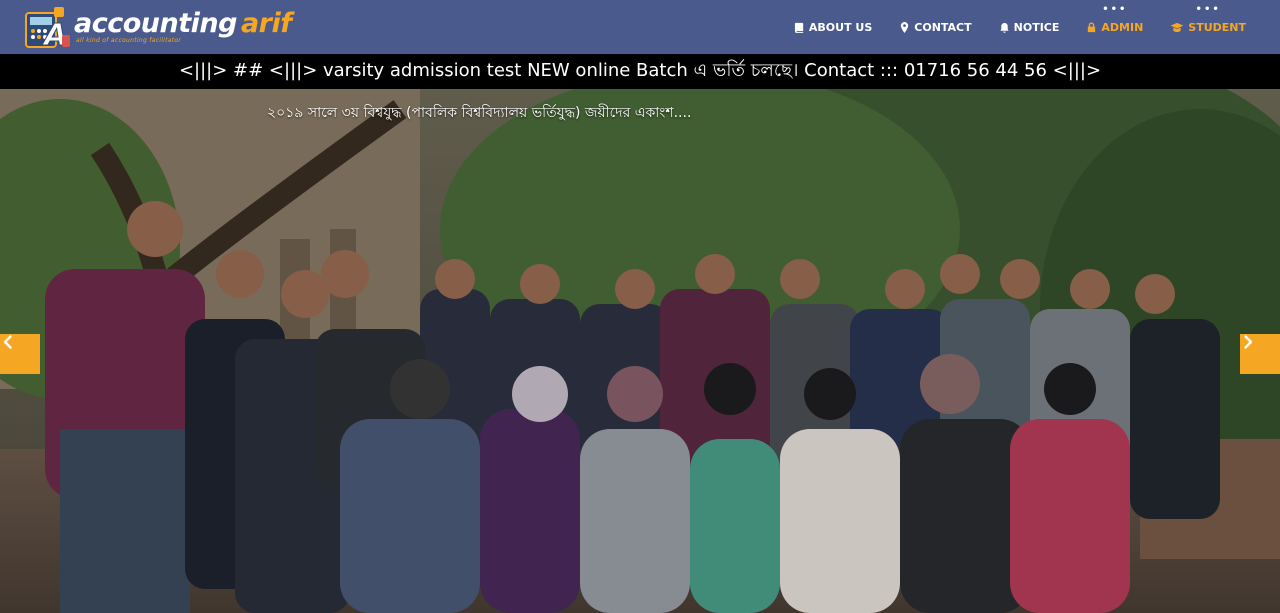 This screenshot has height=613, width=1280. I want to click on nav-admin: ••• ADMIN, so click(1115, 19).